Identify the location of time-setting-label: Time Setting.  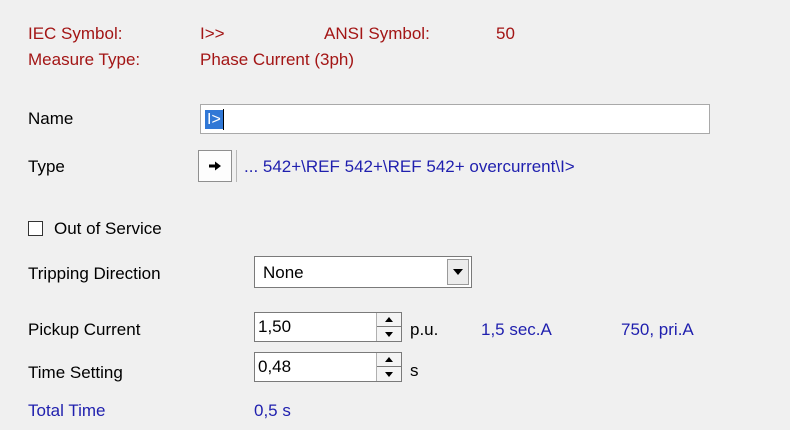
(75, 372).